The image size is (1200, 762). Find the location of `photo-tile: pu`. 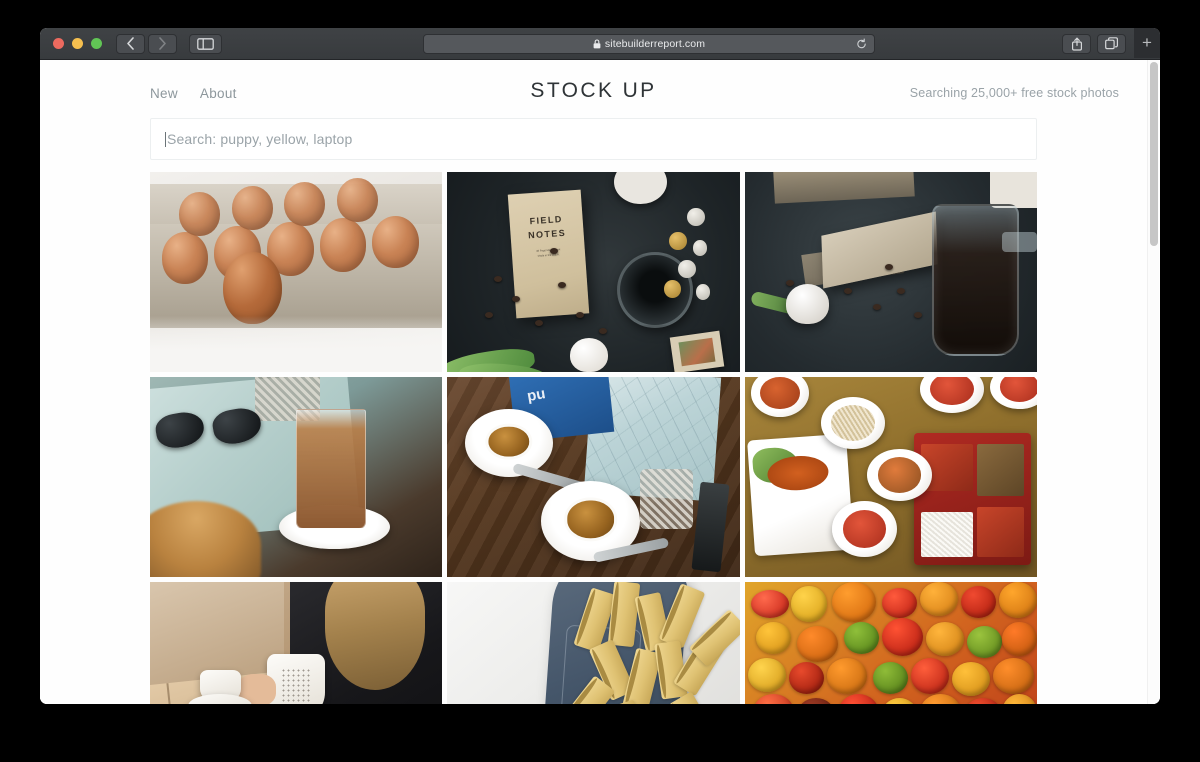

photo-tile: pu is located at coordinates (593, 477).